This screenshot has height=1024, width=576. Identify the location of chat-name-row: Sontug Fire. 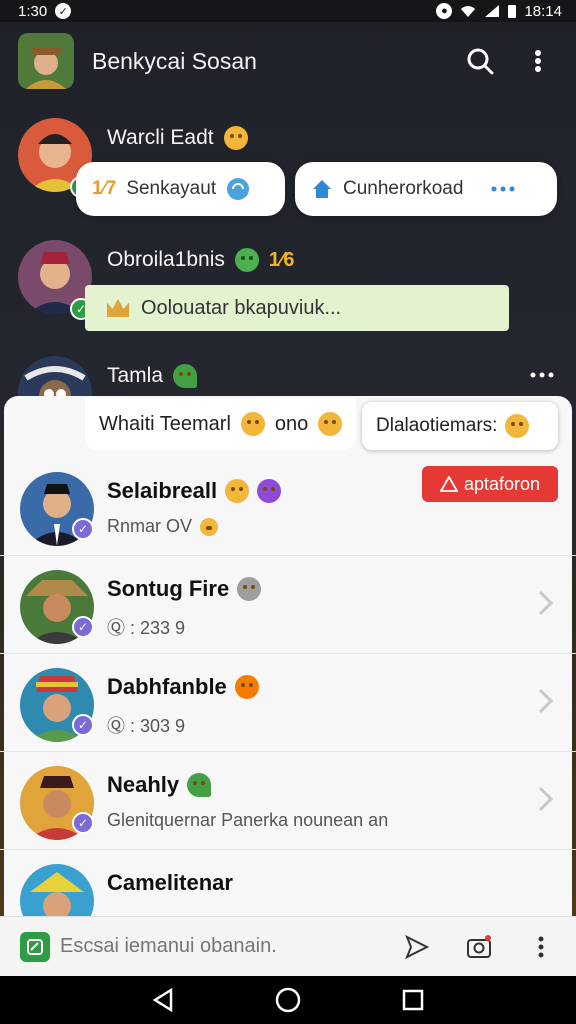
(184, 589).